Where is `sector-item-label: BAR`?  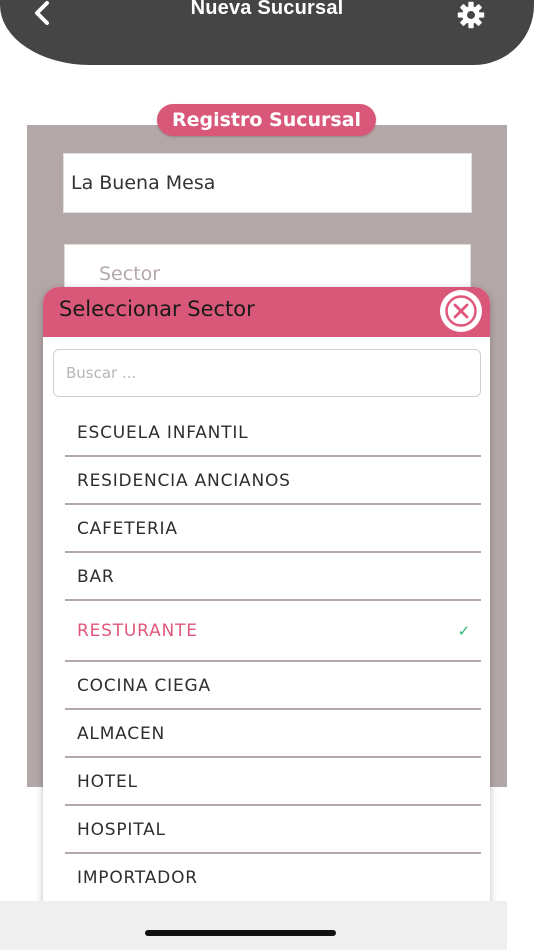
sector-item-label: BAR is located at coordinates (96, 577).